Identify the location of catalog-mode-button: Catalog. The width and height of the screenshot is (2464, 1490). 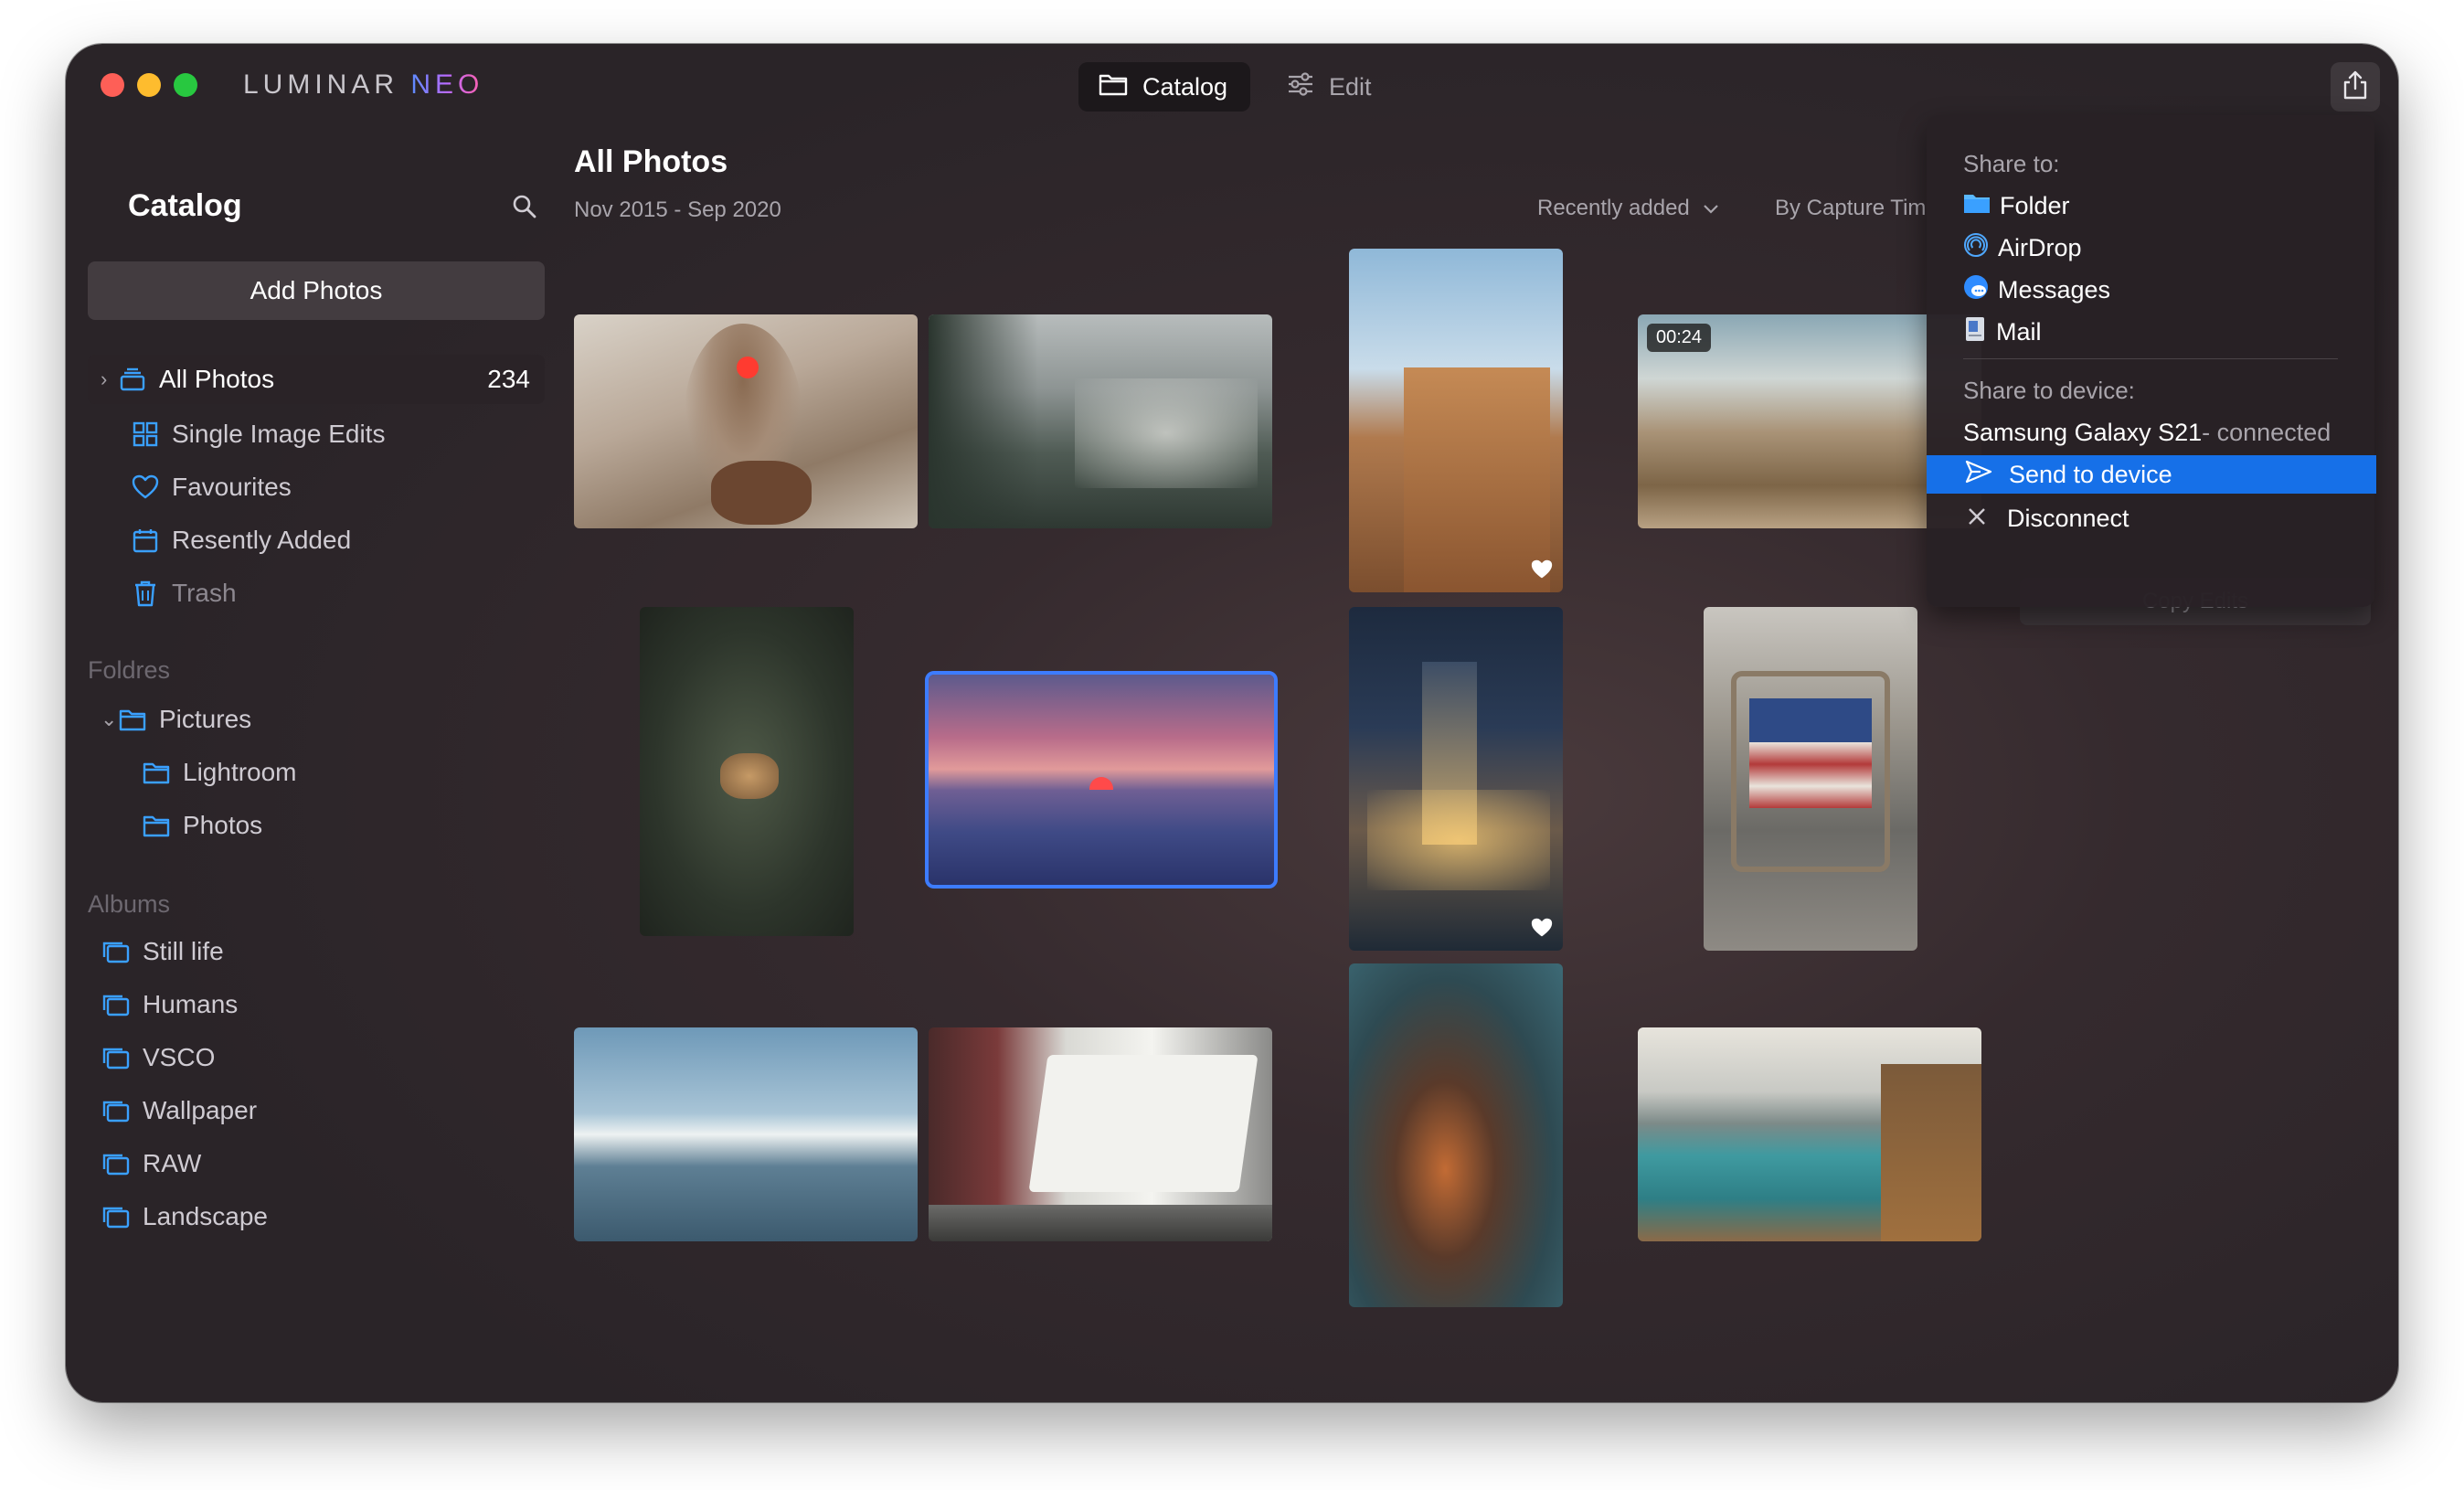
(1164, 87).